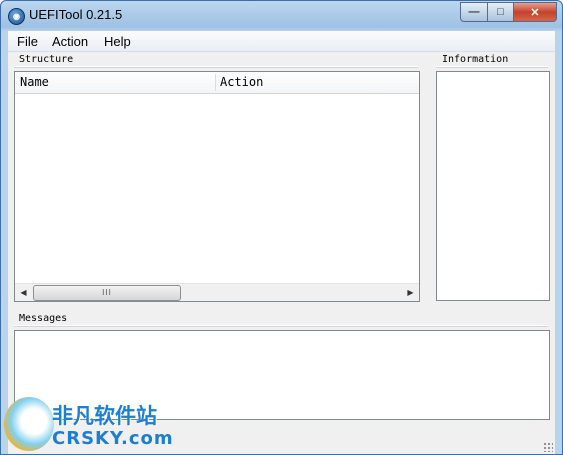 The image size is (563, 455). I want to click on watermark-text-en: CRSKY.com, so click(113, 438).